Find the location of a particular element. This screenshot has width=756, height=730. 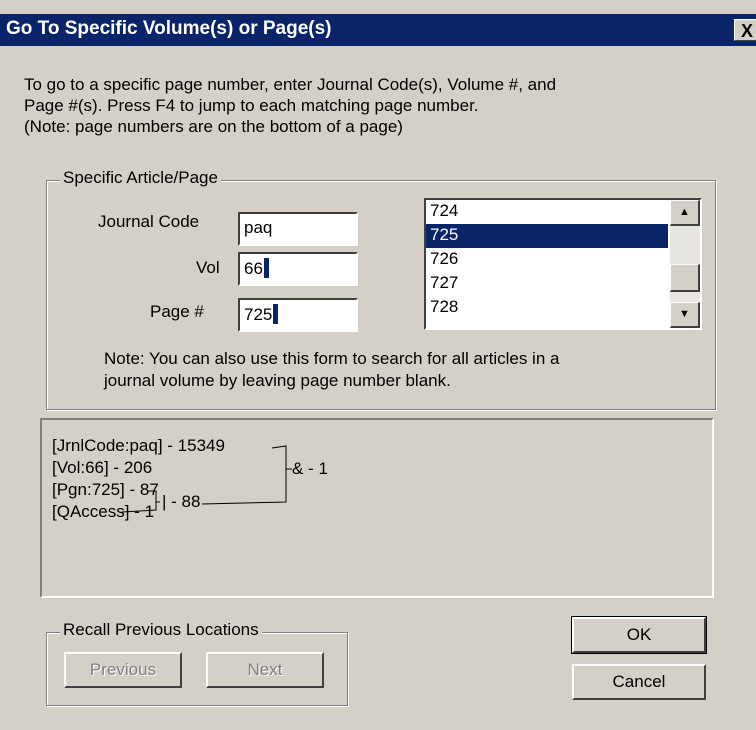

specific-article-group-label: Specific Article/Page is located at coordinates (140, 178).